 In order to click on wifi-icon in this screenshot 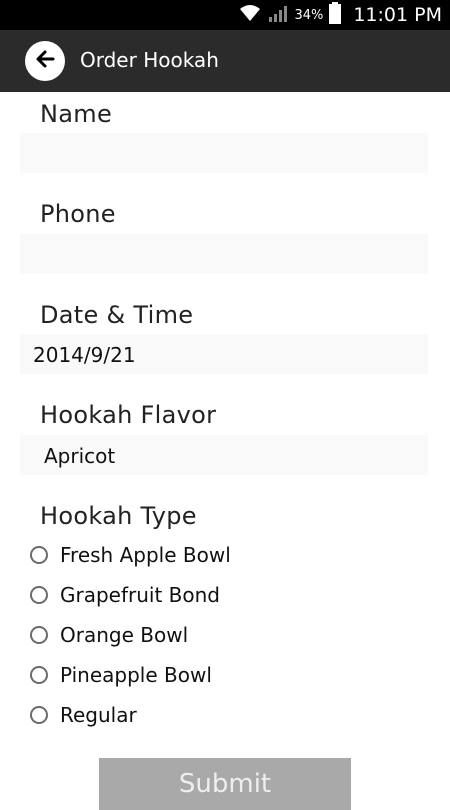, I will do `click(250, 15)`.